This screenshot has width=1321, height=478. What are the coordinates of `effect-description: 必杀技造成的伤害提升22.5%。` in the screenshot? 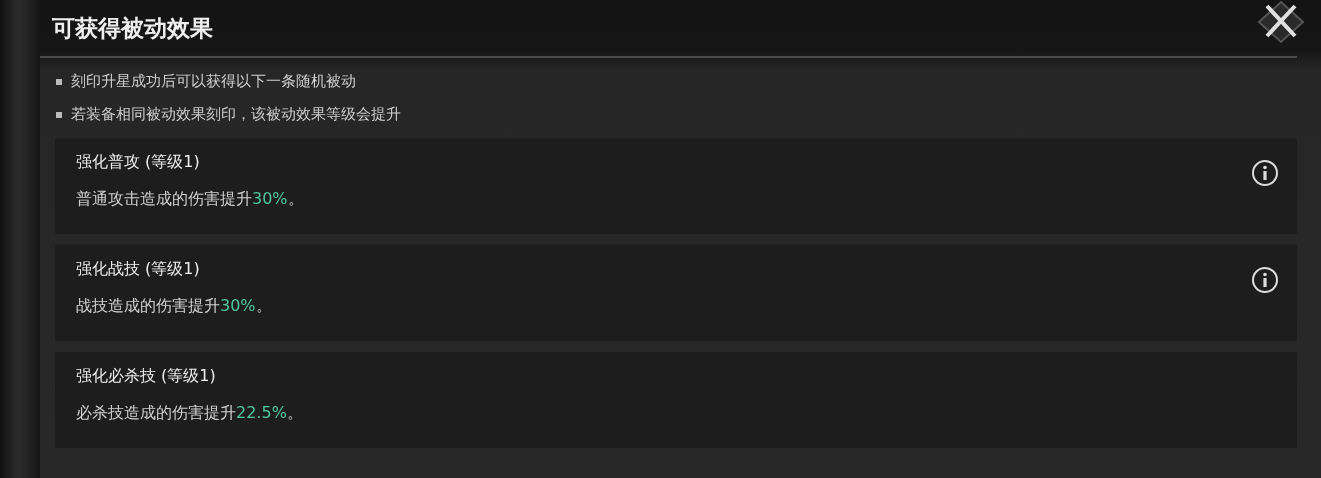 It's located at (189, 413).